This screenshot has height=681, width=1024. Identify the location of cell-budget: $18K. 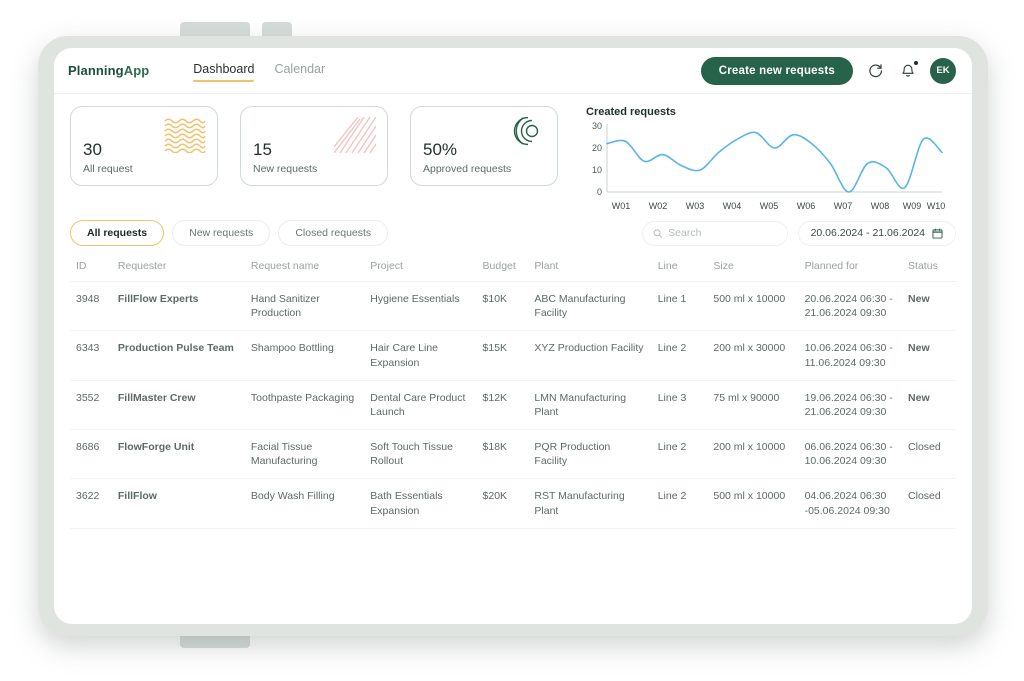
(502, 454).